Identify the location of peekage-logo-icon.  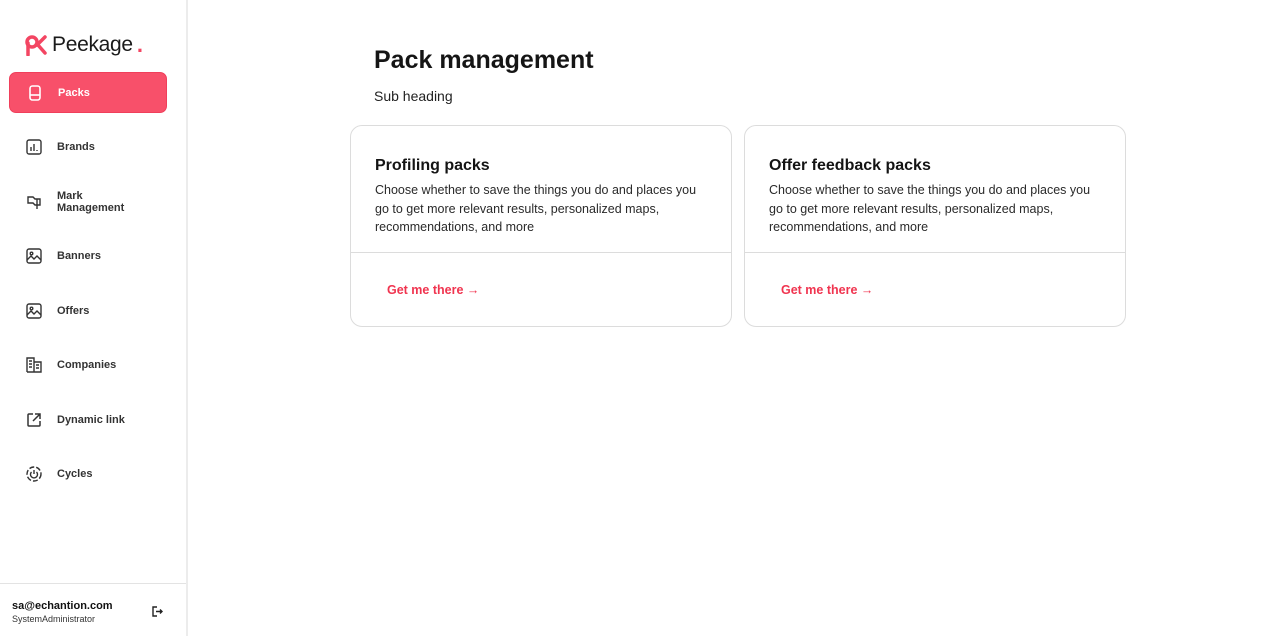
(36, 45).